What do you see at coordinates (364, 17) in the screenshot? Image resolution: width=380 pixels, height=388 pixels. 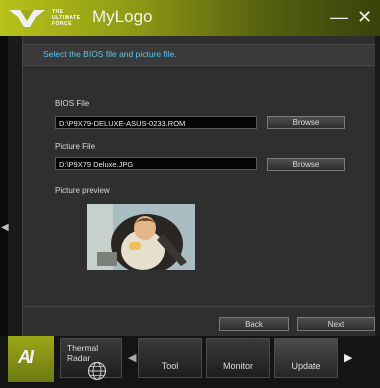 I see `close-button: ✕` at bounding box center [364, 17].